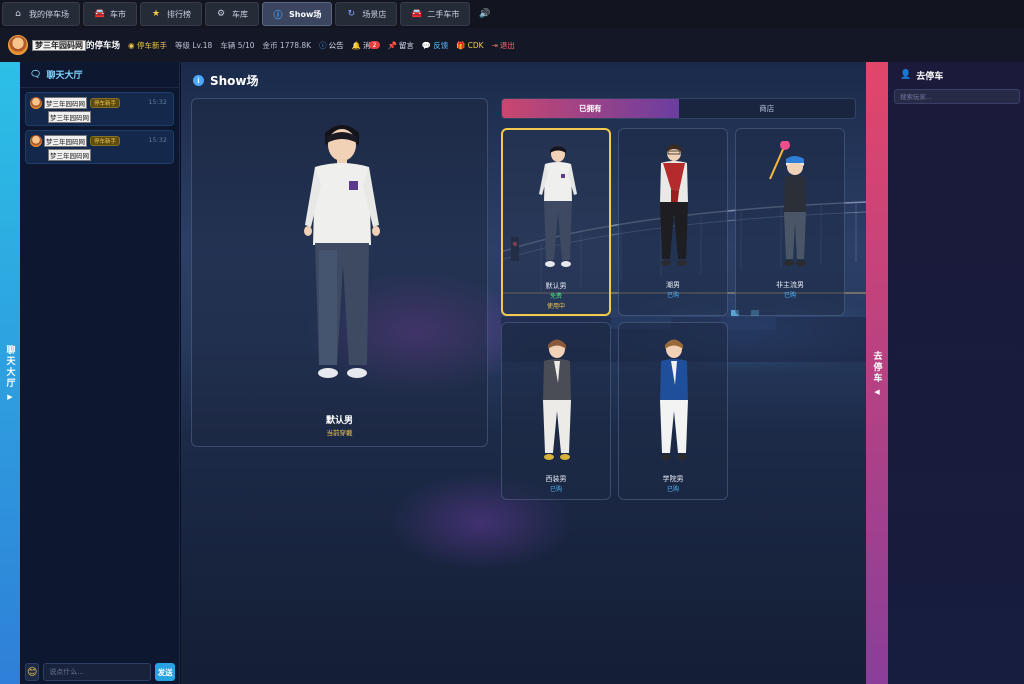 Image resolution: width=1024 pixels, height=684 pixels. What do you see at coordinates (461, 45) in the screenshot?
I see `gift-icon: 🎁` at bounding box center [461, 45].